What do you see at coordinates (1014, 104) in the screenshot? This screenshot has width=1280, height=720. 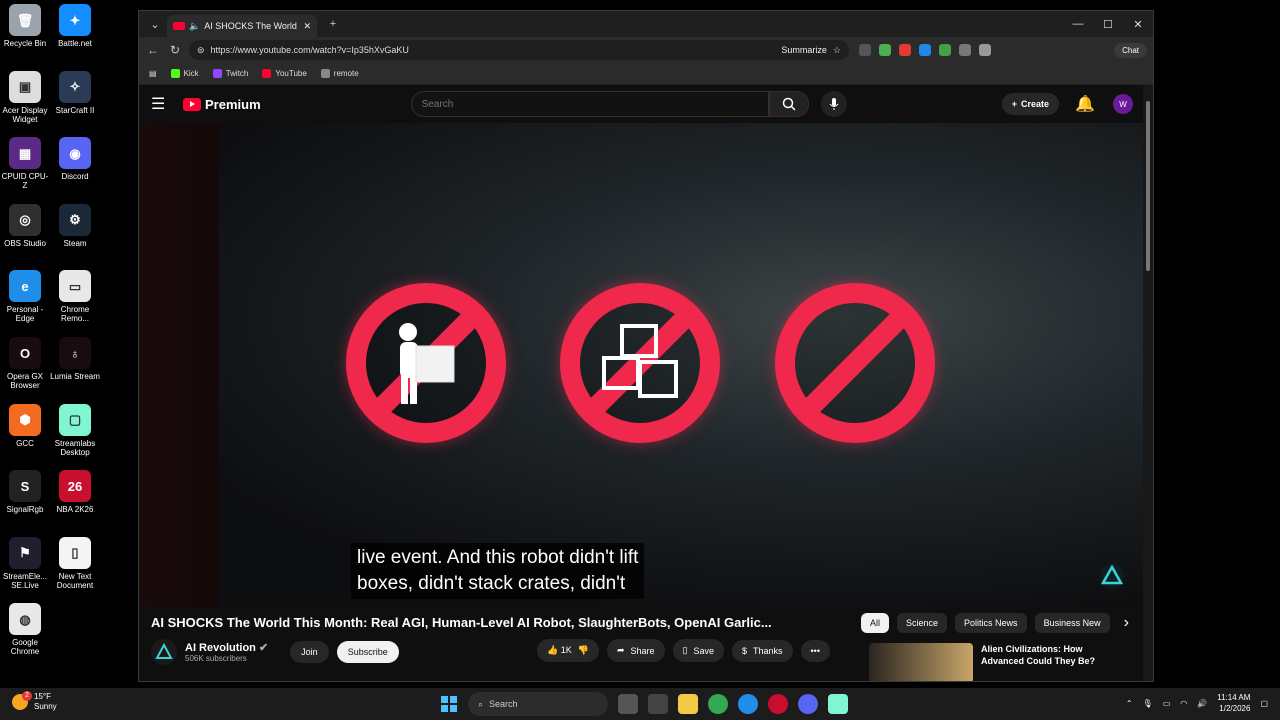 I see `plus-icon: +` at bounding box center [1014, 104].